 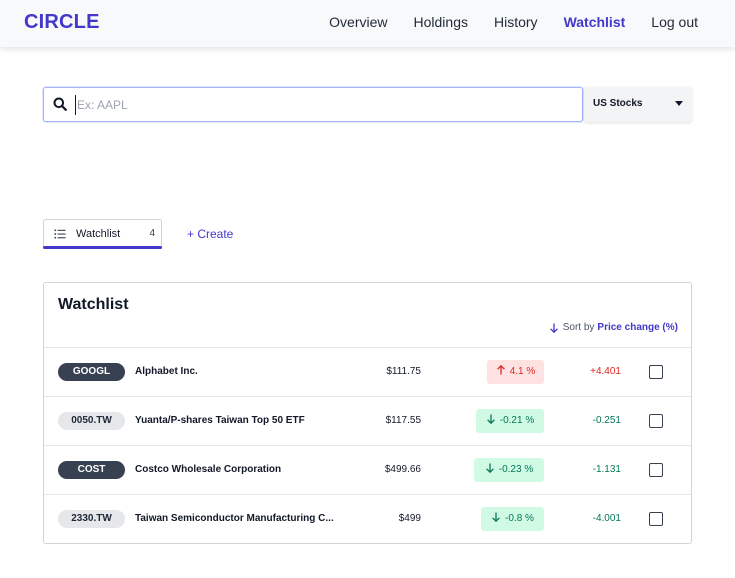 I want to click on price-change-pct: -0.8 %, so click(x=519, y=518).